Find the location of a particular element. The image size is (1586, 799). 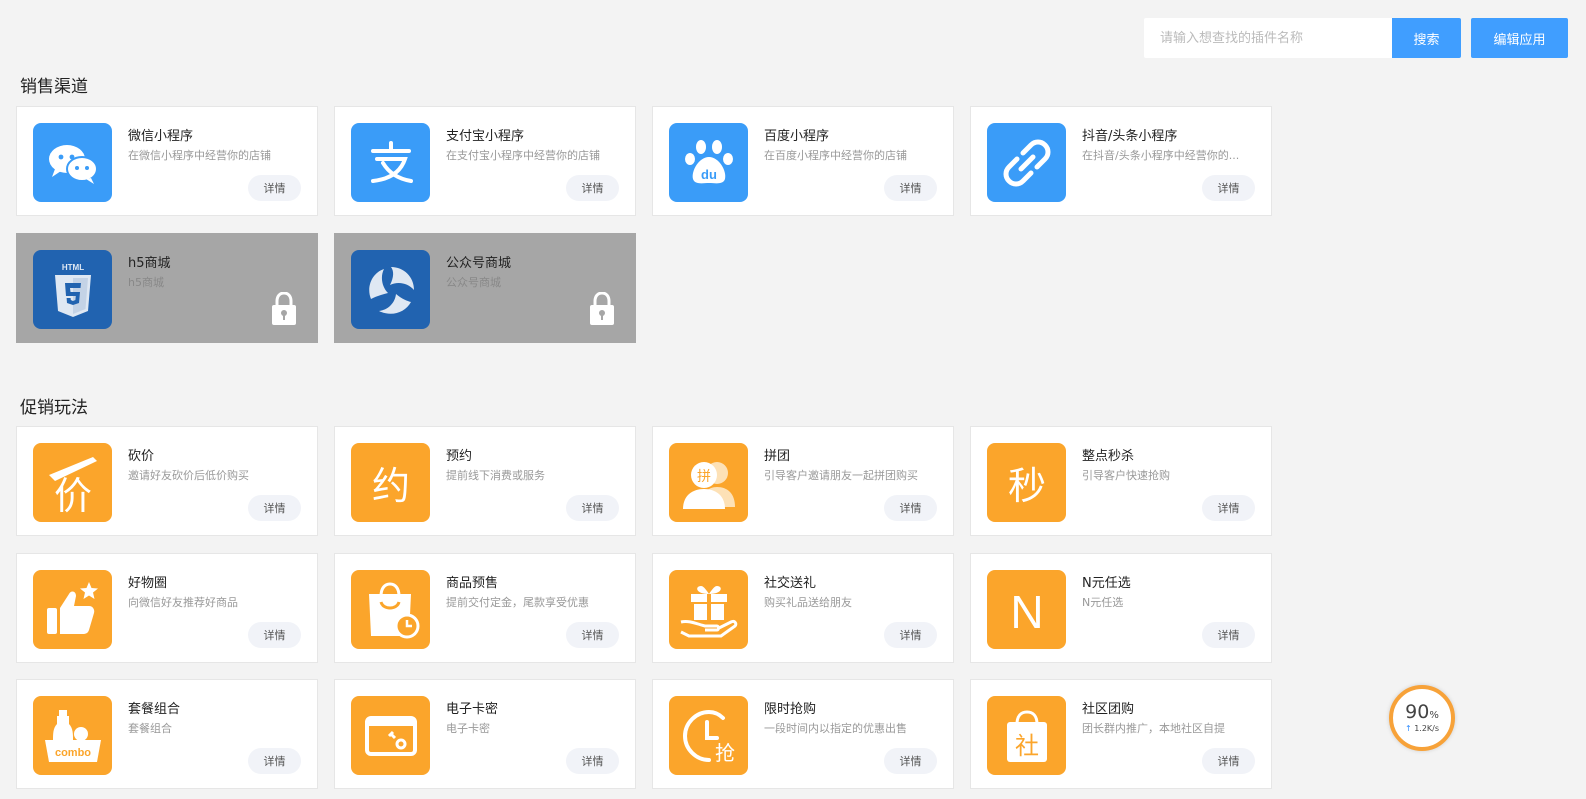

plugin-desc: 公众号商城 is located at coordinates (473, 282).